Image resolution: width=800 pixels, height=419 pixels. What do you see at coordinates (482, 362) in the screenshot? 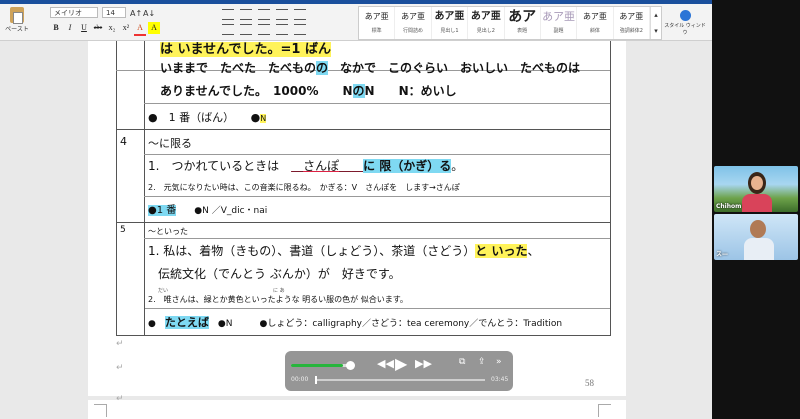
I see `share-icon: ⇪` at bounding box center [482, 362].